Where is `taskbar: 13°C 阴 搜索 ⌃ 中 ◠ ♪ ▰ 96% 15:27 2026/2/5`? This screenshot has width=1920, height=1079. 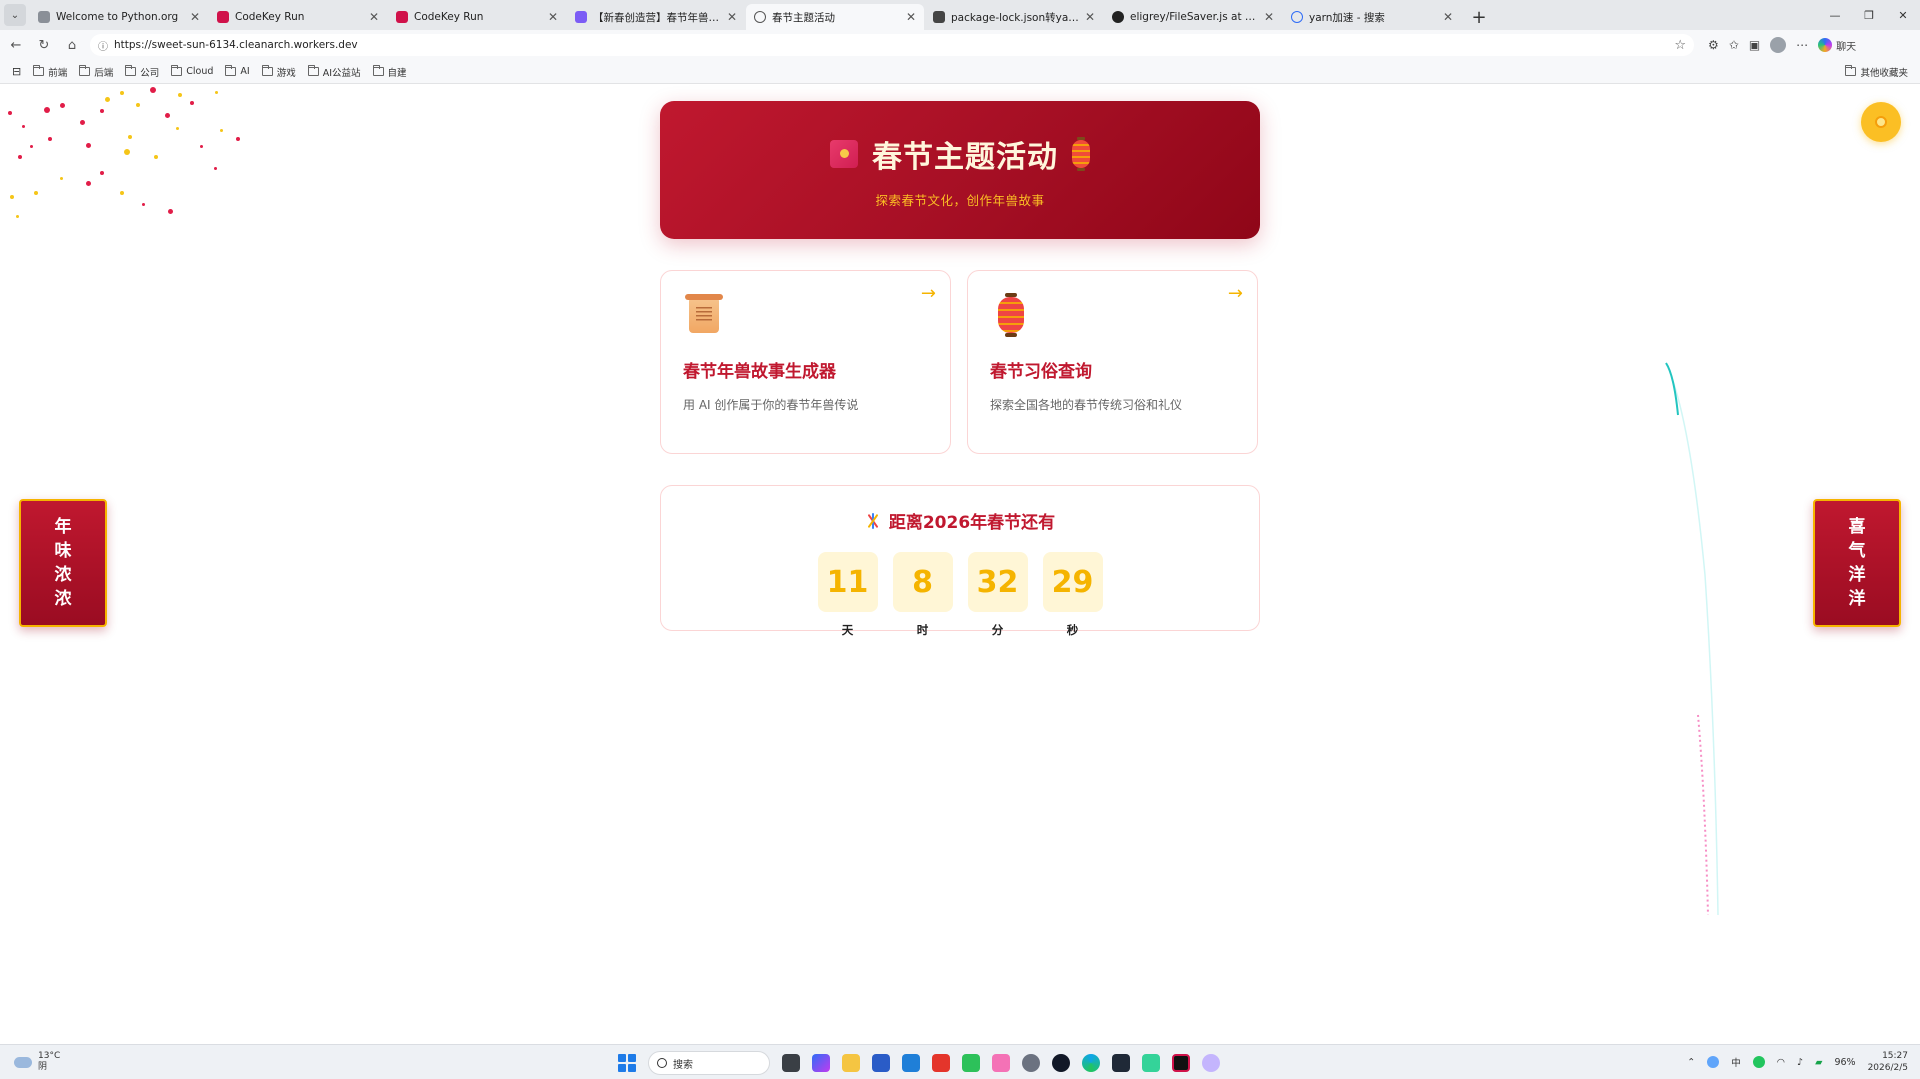 taskbar: 13°C 阴 搜索 ⌃ 中 ◠ ♪ ▰ 96% 15:27 2026/2/5 is located at coordinates (960, 1061).